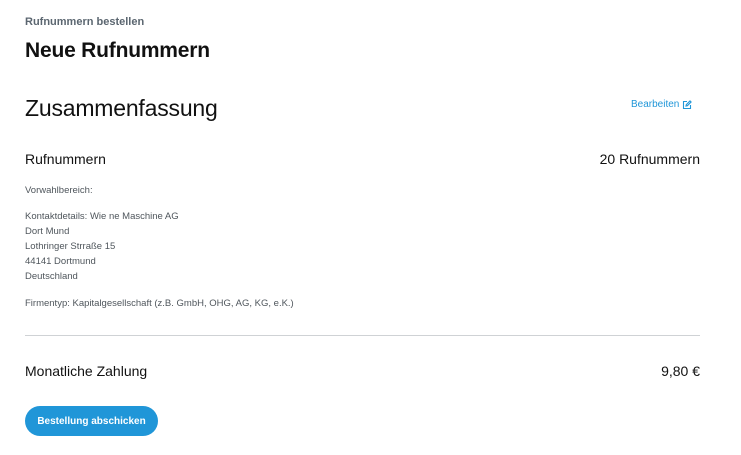 The height and width of the screenshot is (455, 741). I want to click on contact-line-city: 44141 Dortmund, so click(60, 261).